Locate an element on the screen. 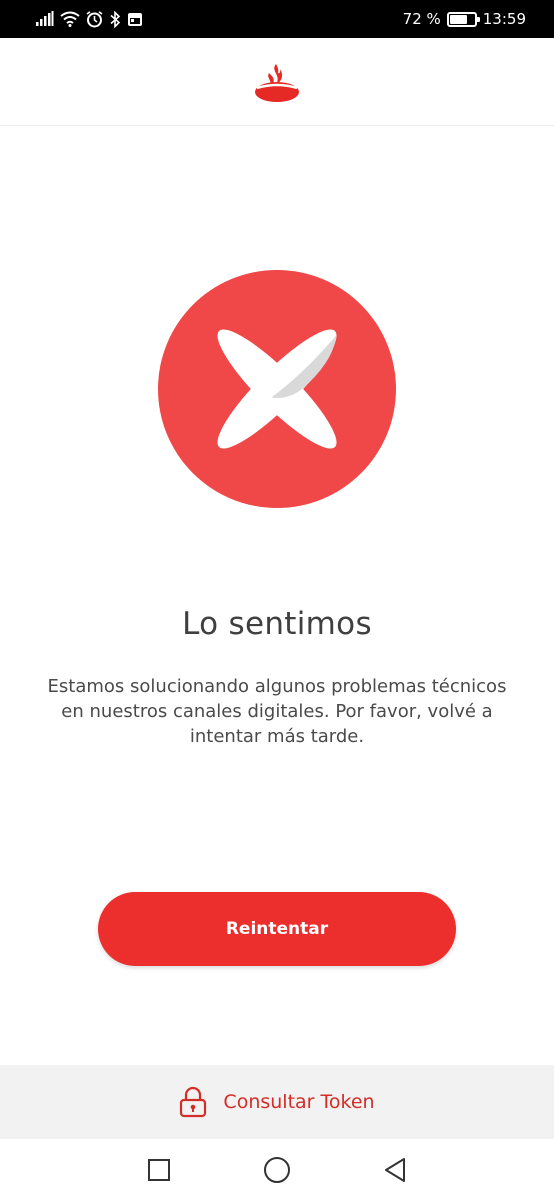  back-triangle-icon is located at coordinates (395, 1170).